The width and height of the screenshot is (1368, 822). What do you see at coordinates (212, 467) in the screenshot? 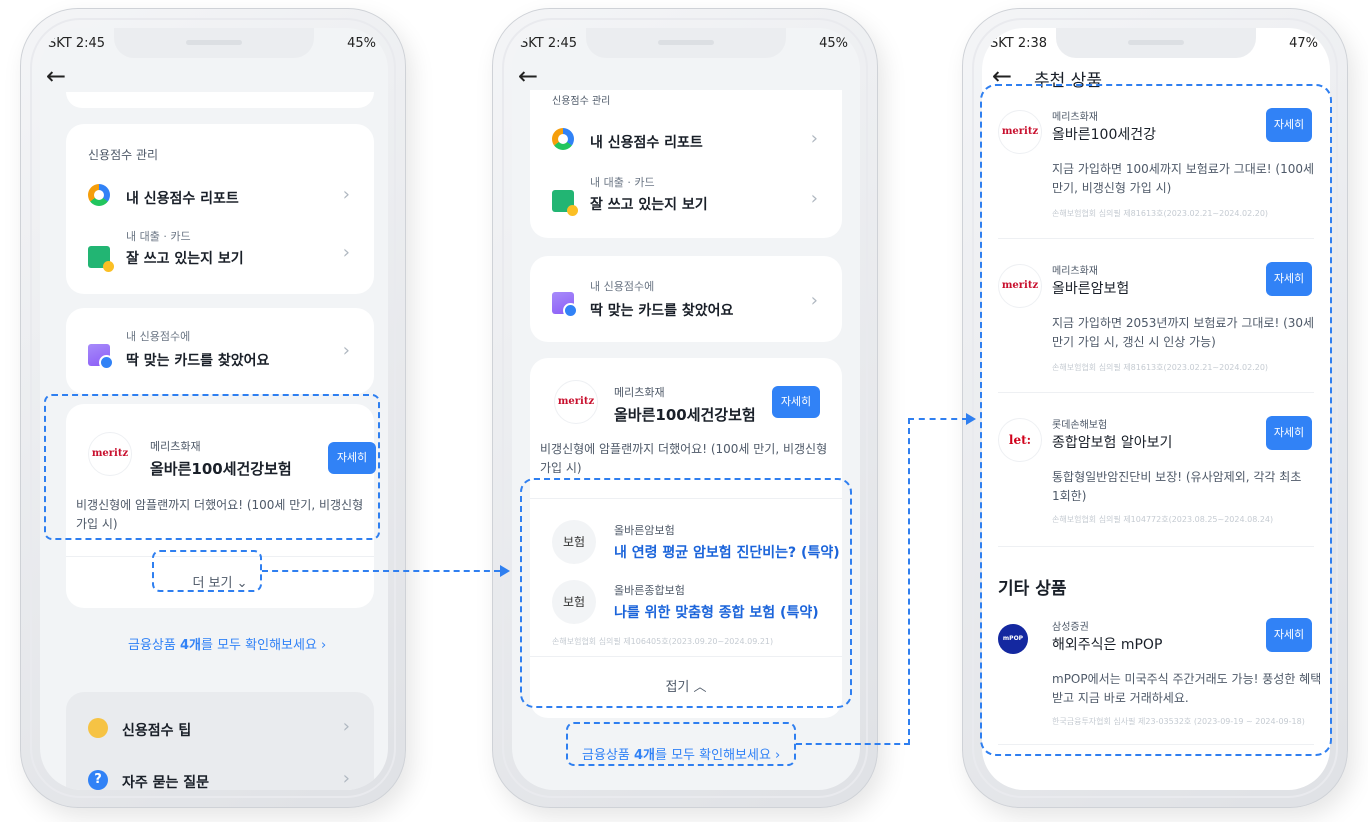
I see `highlight-box-product` at bounding box center [212, 467].